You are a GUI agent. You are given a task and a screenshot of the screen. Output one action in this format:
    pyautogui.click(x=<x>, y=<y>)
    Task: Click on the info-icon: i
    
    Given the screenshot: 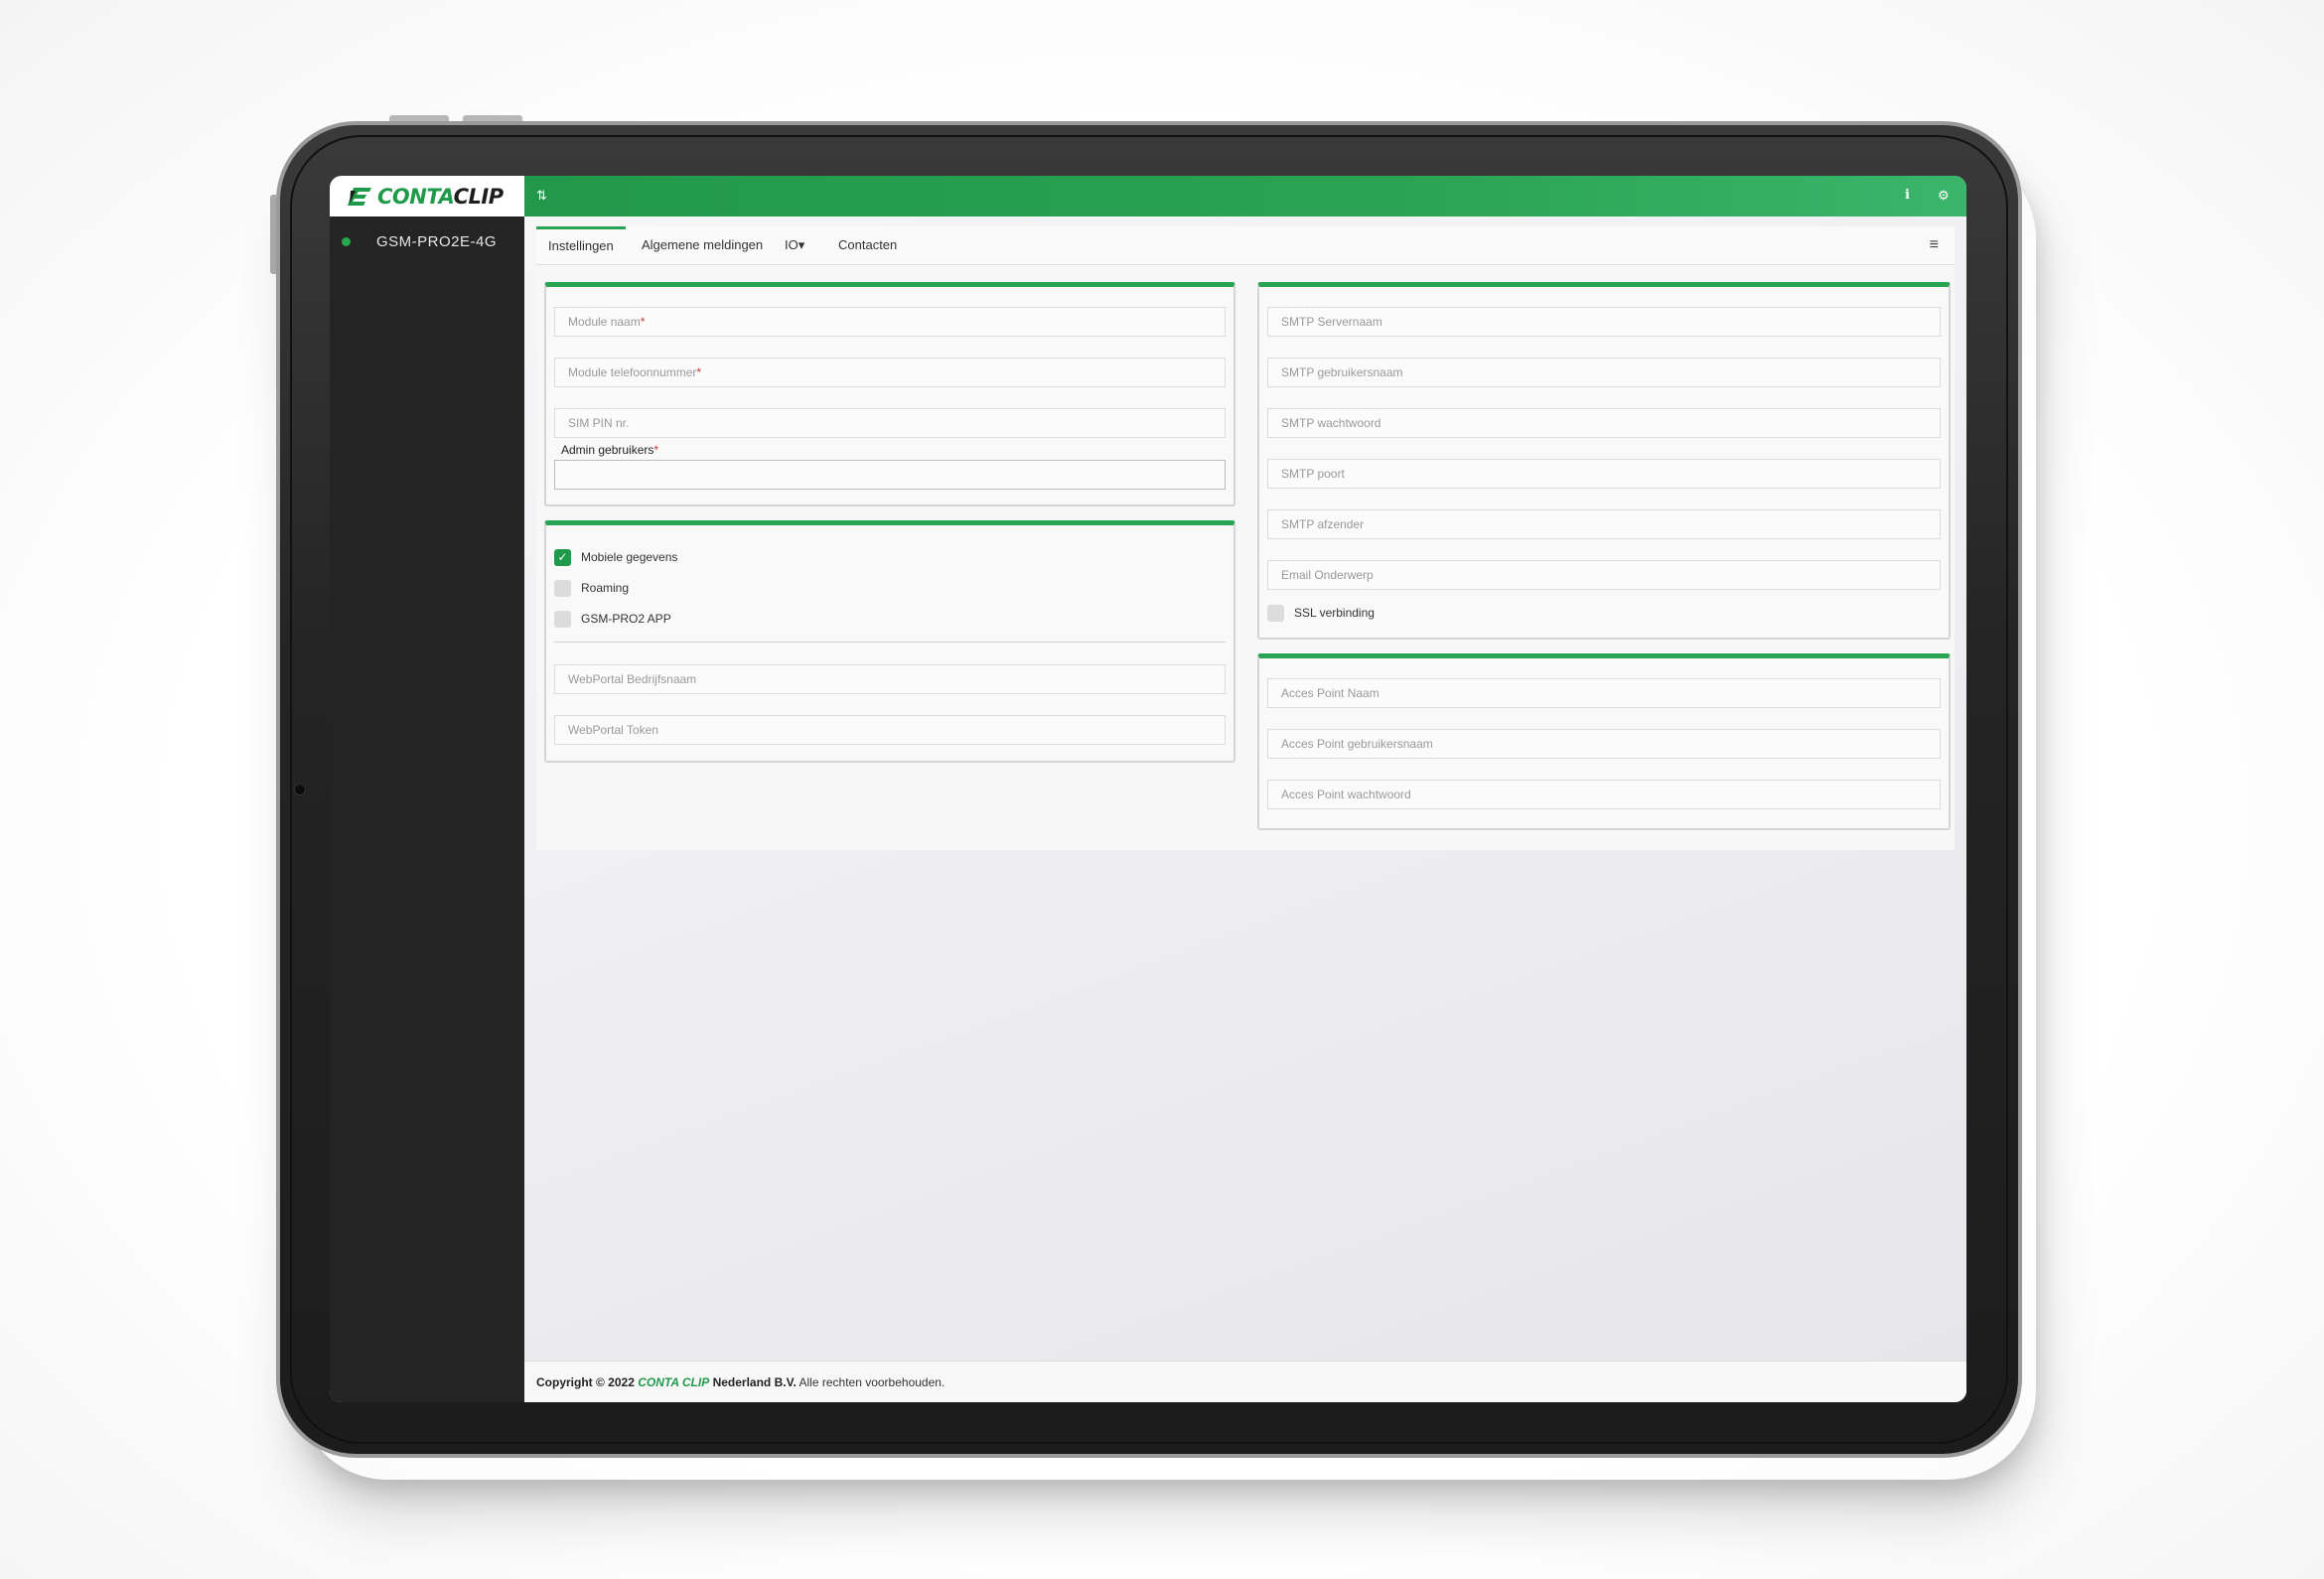 What is the action you would take?
    pyautogui.click(x=1907, y=195)
    